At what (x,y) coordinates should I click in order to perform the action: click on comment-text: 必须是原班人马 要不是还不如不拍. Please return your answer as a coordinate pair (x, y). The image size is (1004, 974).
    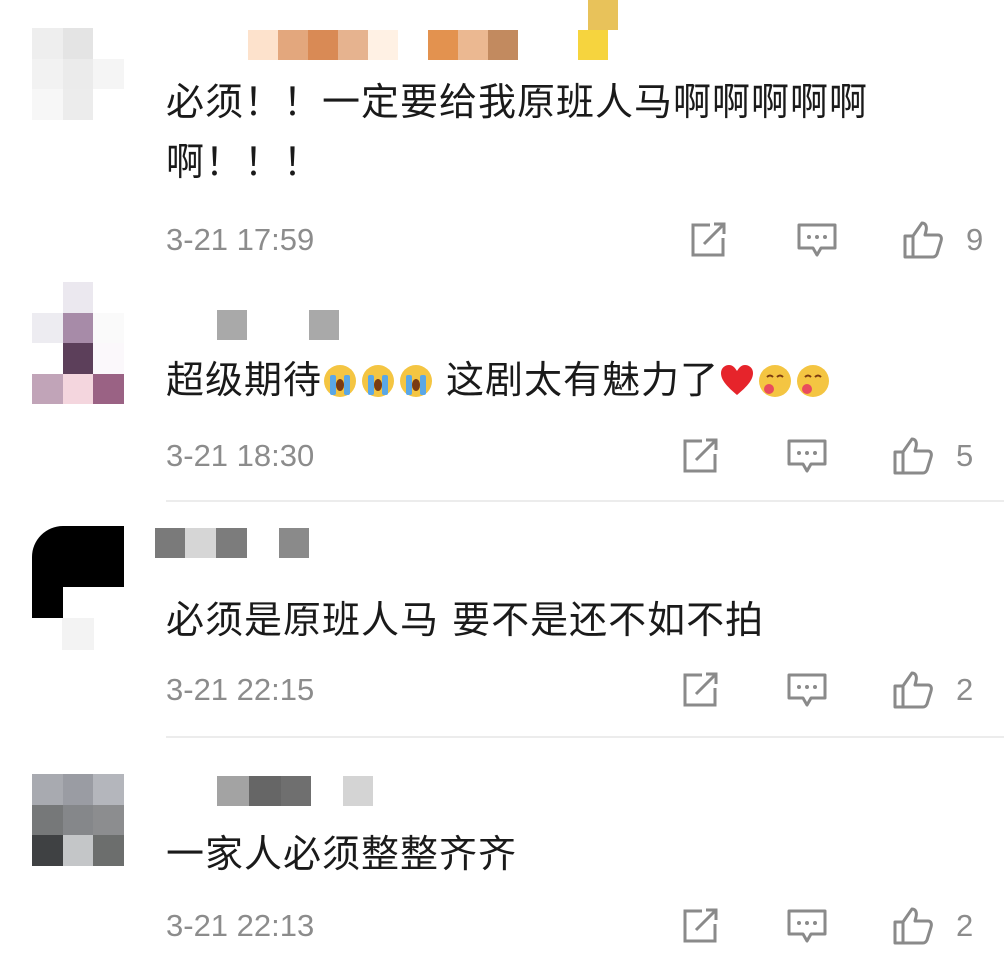
    Looking at the image, I should click on (561, 620).